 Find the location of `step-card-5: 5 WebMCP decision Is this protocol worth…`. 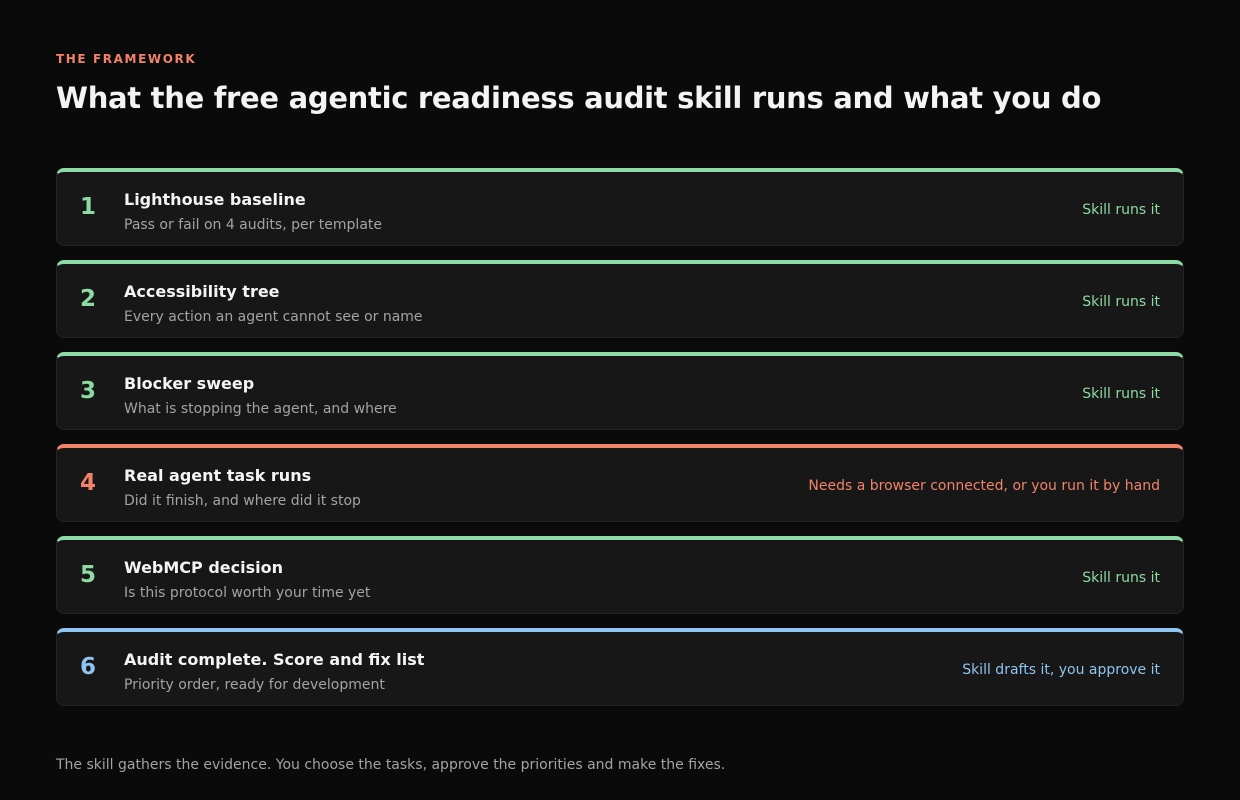

step-card-5: 5 WebMCP decision Is this protocol worth… is located at coordinates (620, 575).